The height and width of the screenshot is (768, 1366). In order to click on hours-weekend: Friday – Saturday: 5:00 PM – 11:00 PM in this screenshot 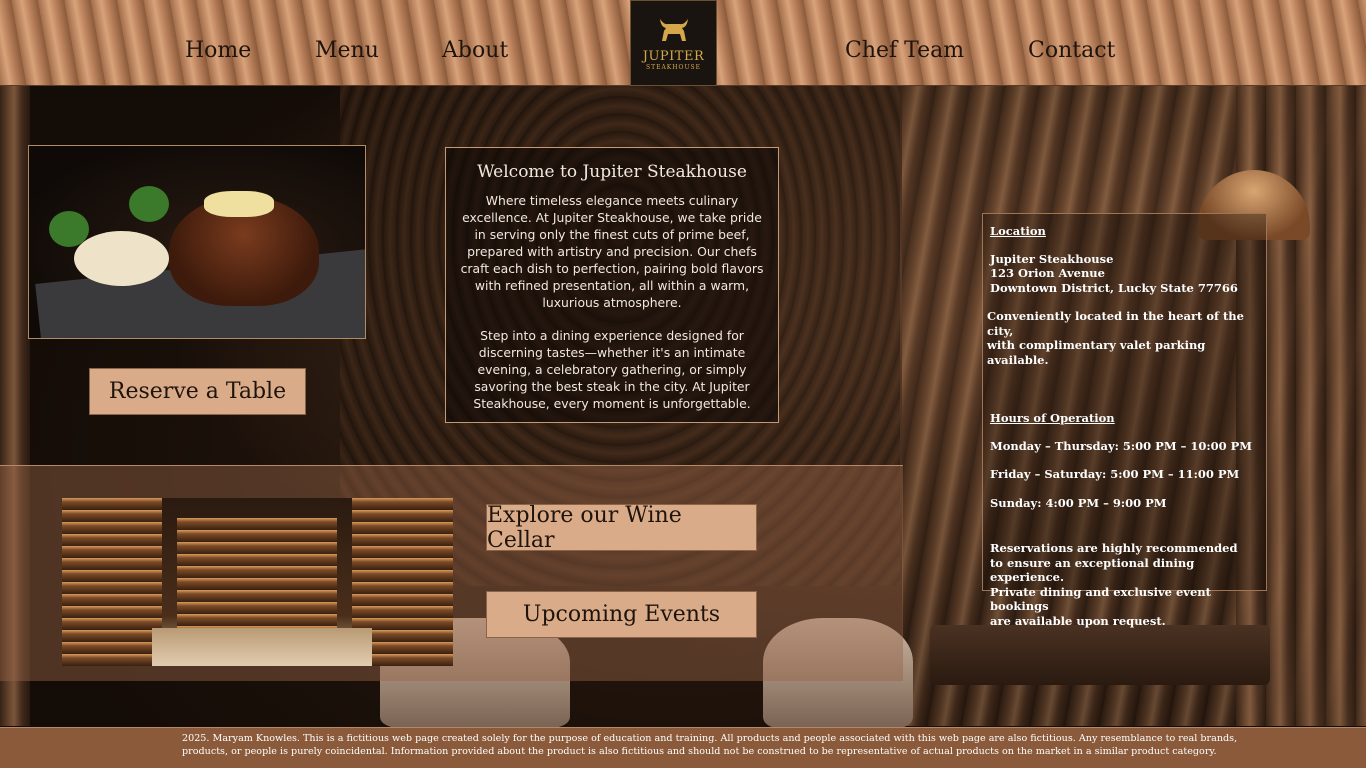, I will do `click(1115, 474)`.